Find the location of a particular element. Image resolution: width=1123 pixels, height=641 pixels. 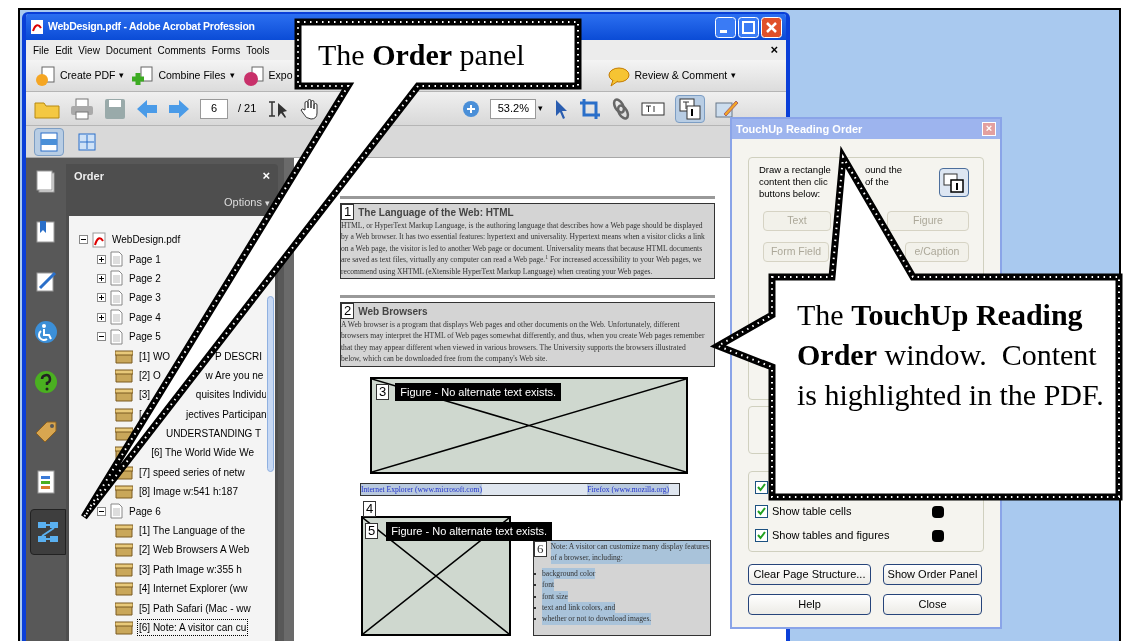

tree-item: [4] Internet Explorer (ww is located at coordinates (193, 589).